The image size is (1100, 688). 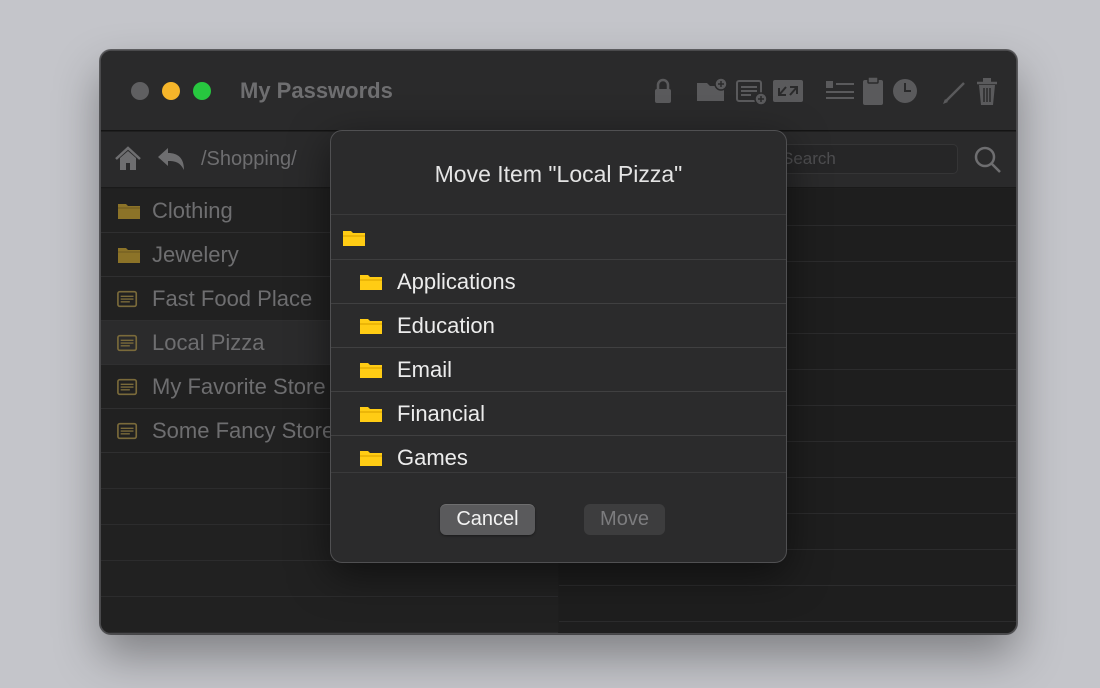 I want to click on list-item-label: Clothing, so click(x=192, y=210).